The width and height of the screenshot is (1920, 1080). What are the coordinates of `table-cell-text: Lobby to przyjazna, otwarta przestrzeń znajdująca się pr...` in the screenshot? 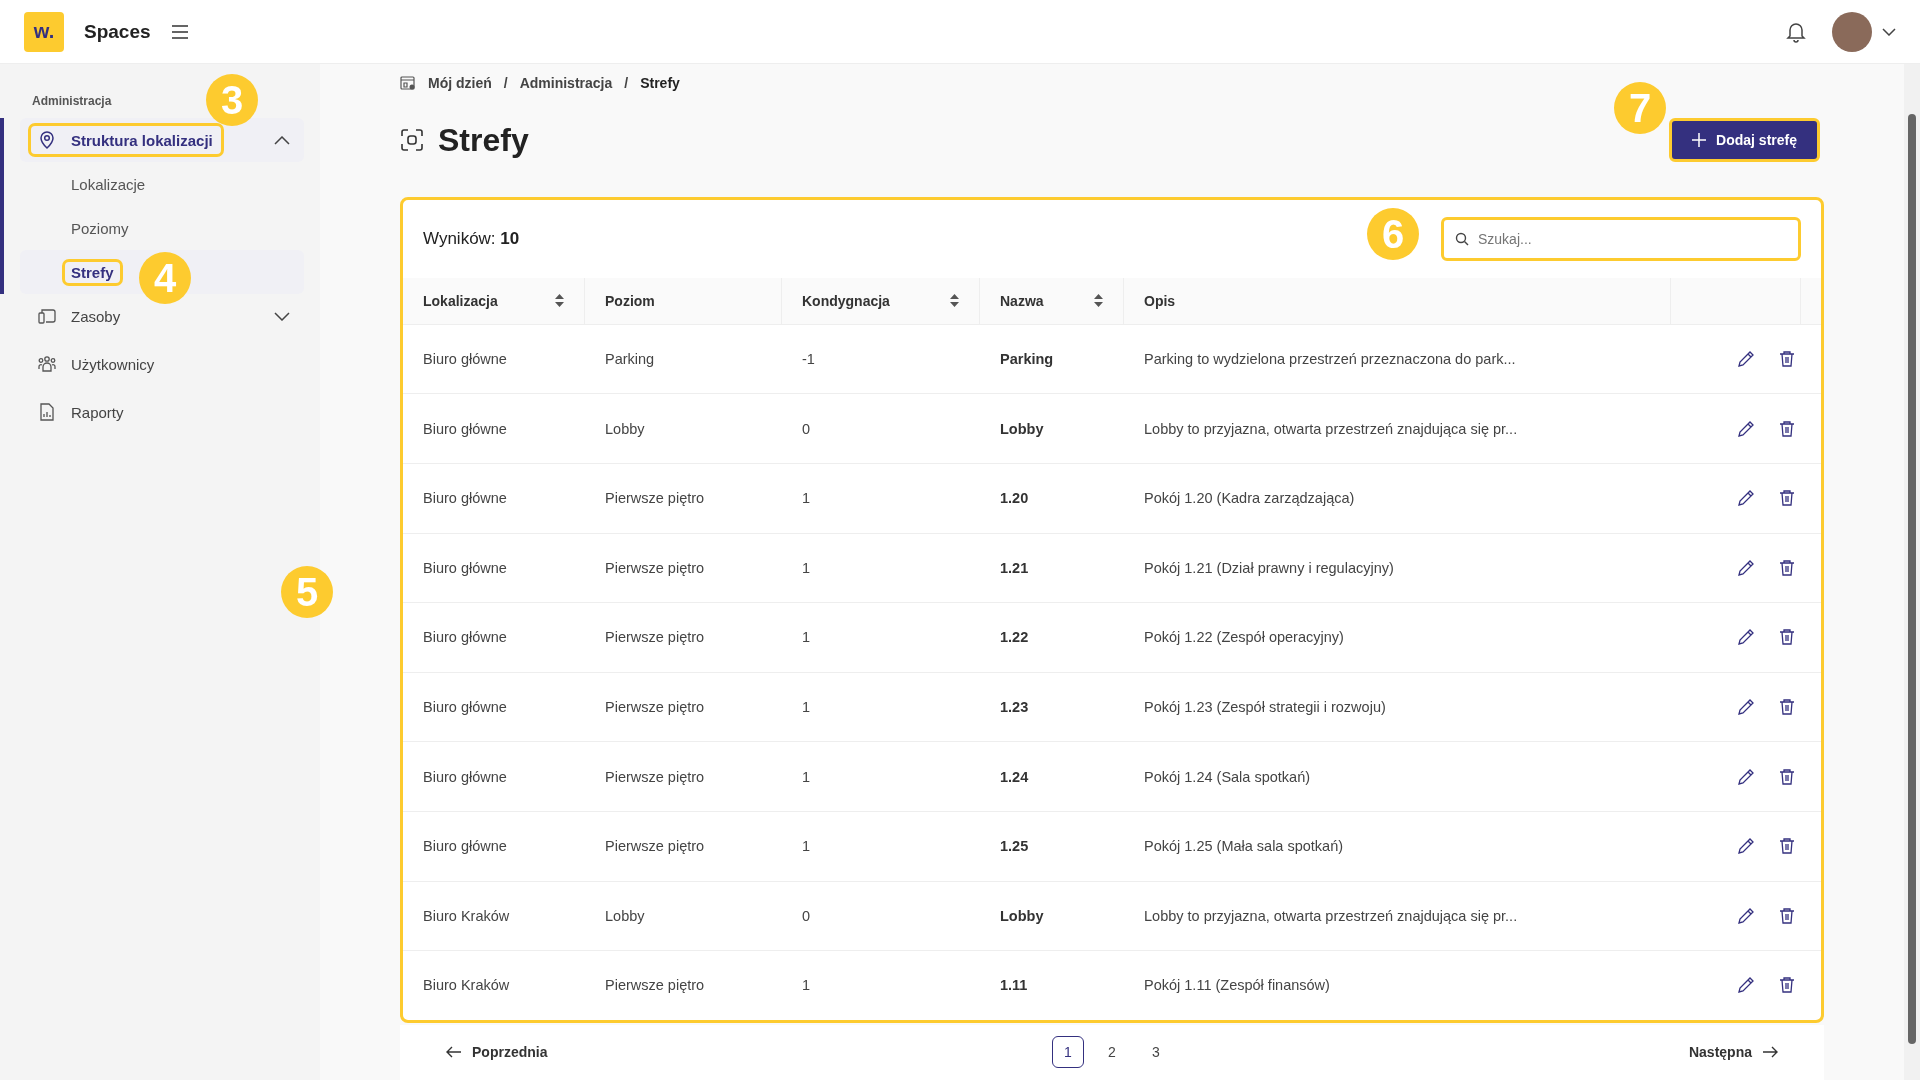 It's located at (1331, 428).